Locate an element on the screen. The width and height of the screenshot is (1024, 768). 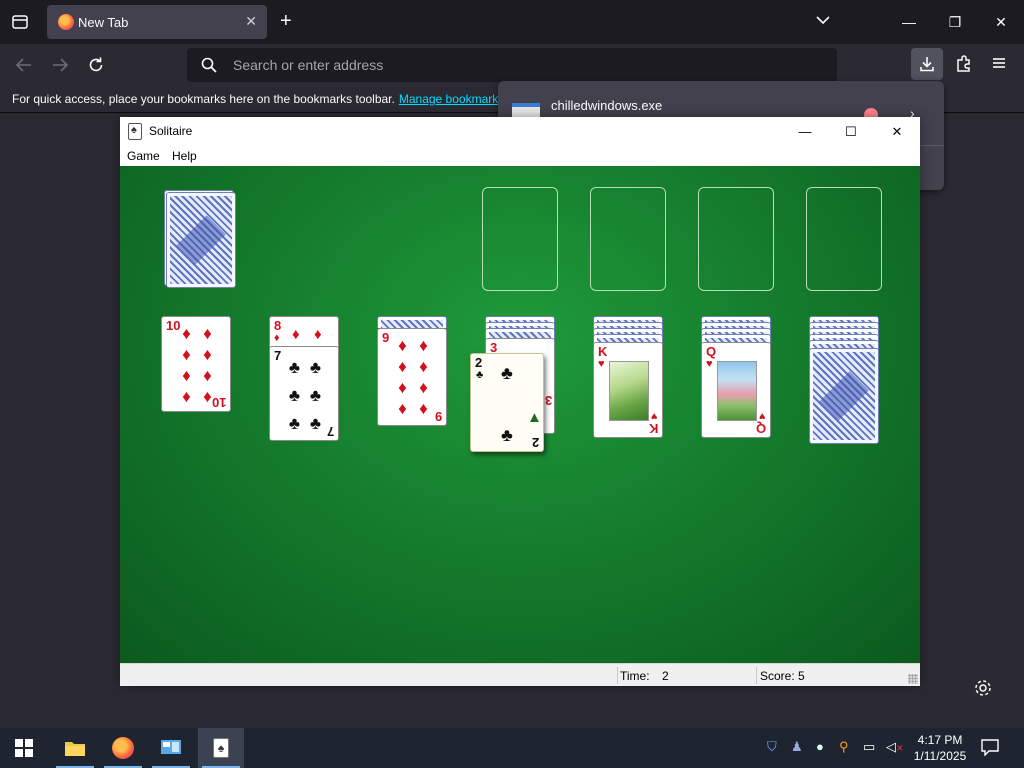
address-bar is located at coordinates (512, 65).